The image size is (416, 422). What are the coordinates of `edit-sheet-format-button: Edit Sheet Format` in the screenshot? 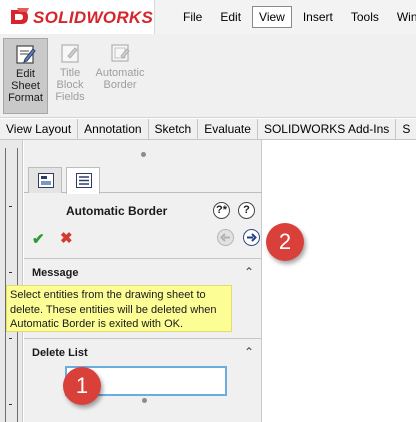 It's located at (25, 76).